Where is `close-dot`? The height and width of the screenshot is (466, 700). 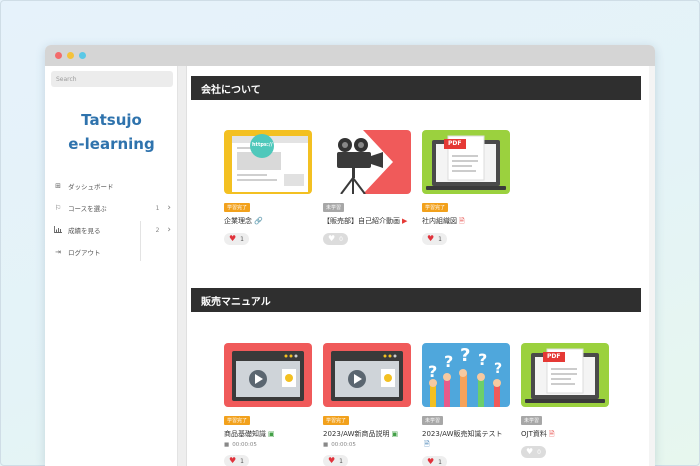
close-dot is located at coordinates (58, 55).